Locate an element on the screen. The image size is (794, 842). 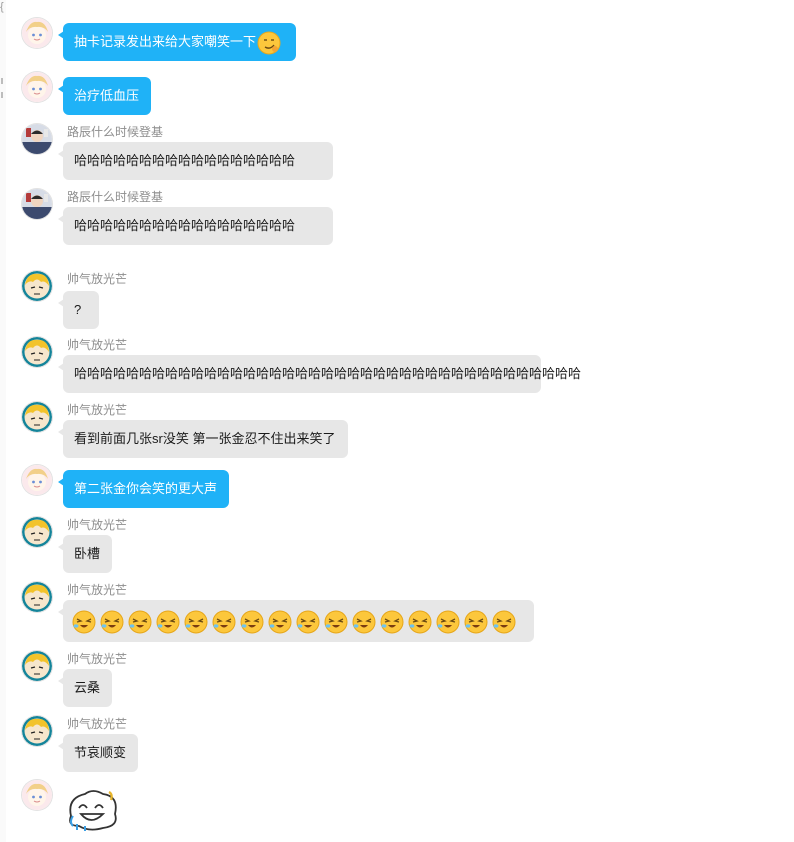
message-bubble: 哈哈哈哈哈哈哈哈哈哈哈哈哈哈哈哈哈哈哈哈哈哈哈哈哈哈哈哈哈哈哈哈哈哈哈哈哈哈哈 is located at coordinates (319, 374).